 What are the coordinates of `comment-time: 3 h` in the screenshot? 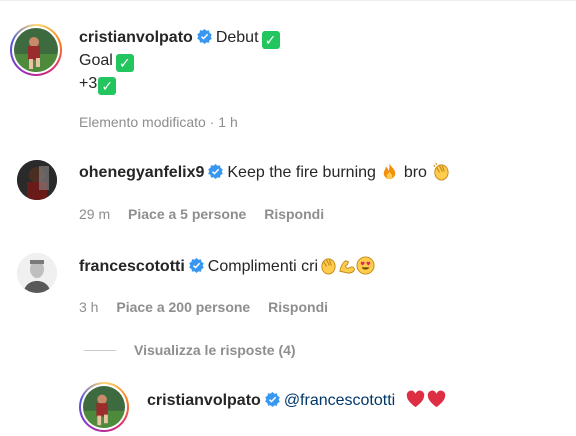 It's located at (89, 307).